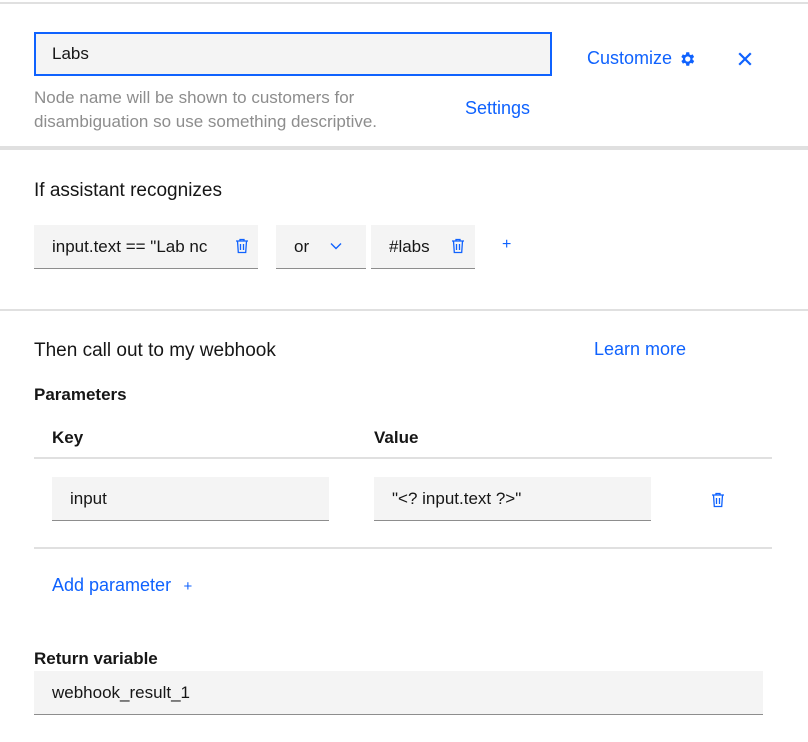  What do you see at coordinates (396, 437) in the screenshot?
I see `value-column-header: Value` at bounding box center [396, 437].